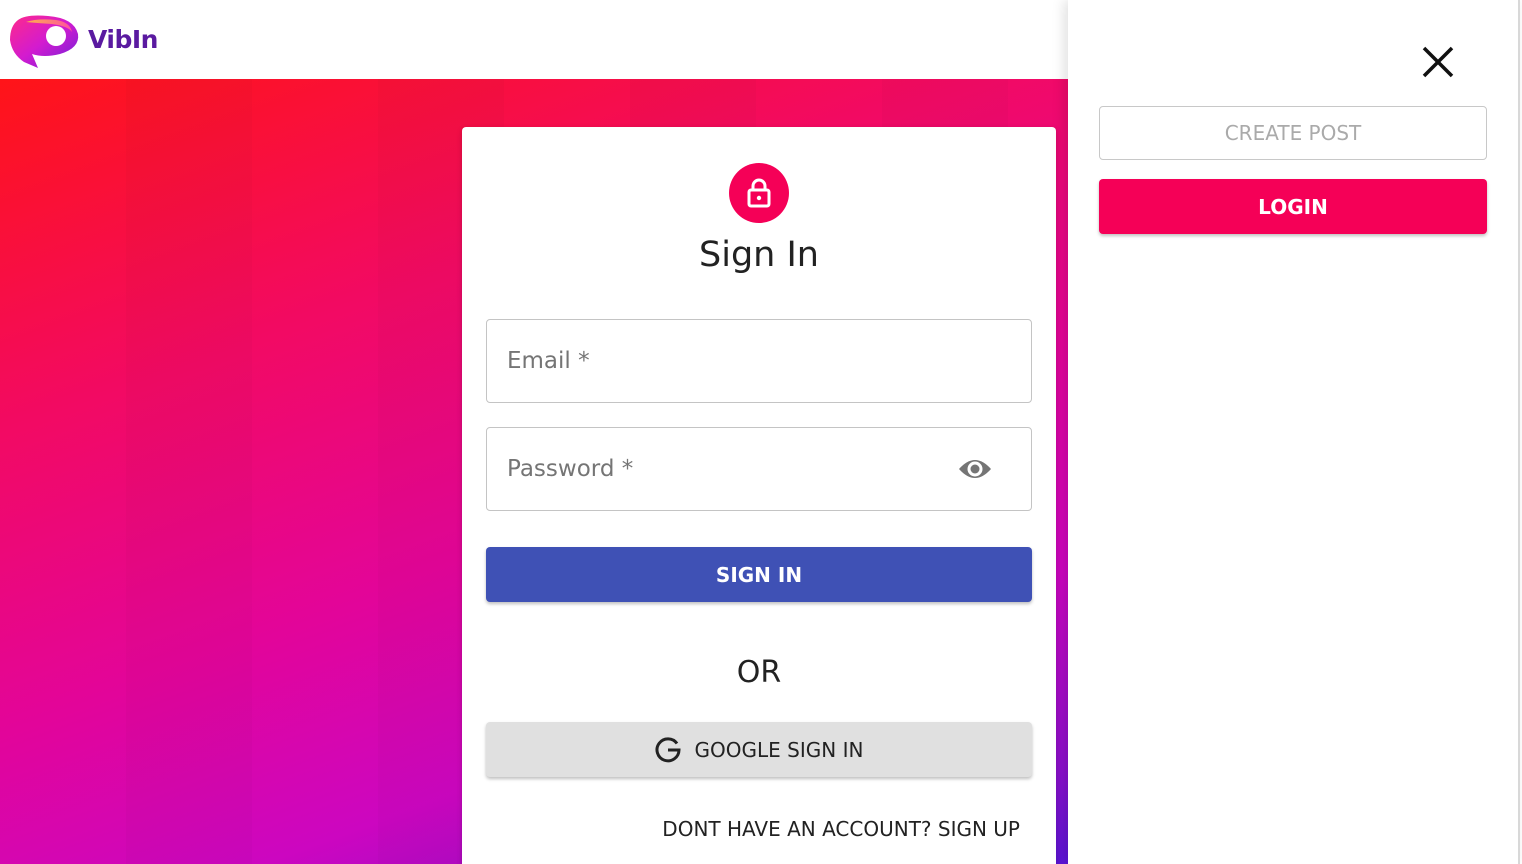 The height and width of the screenshot is (864, 1522). Describe the element at coordinates (779, 749) in the screenshot. I see `google-signin-label: GOOGLE SIGN IN` at that location.